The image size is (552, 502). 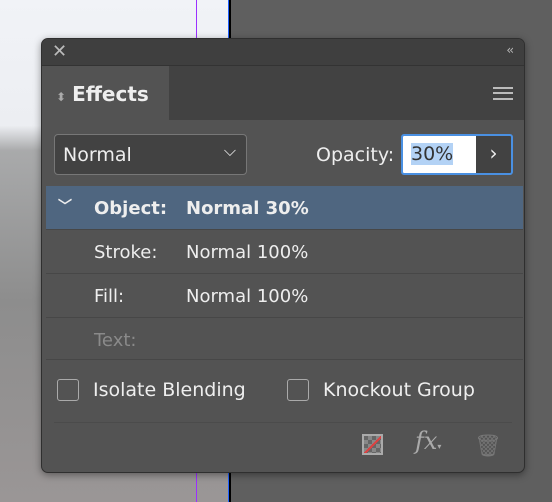 I want to click on fx-icon: fx▾, so click(x=428, y=441).